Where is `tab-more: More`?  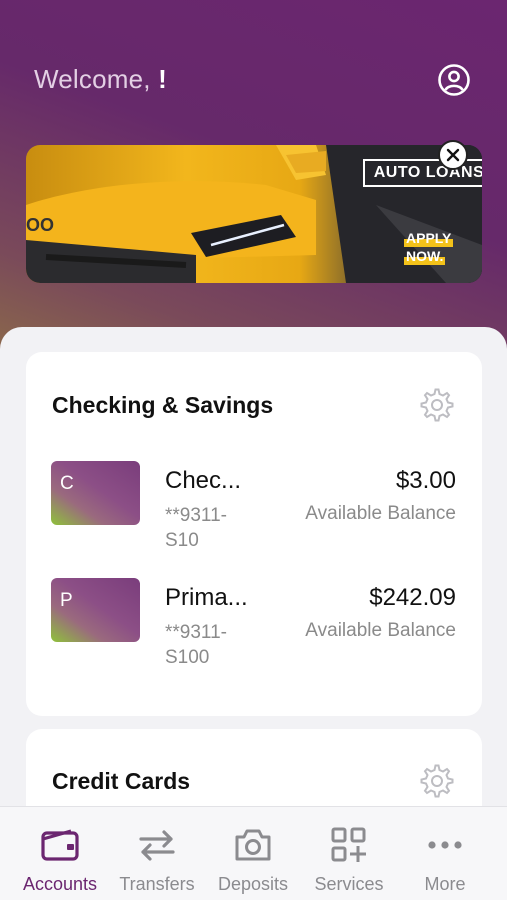 tab-more: More is located at coordinates (445, 860).